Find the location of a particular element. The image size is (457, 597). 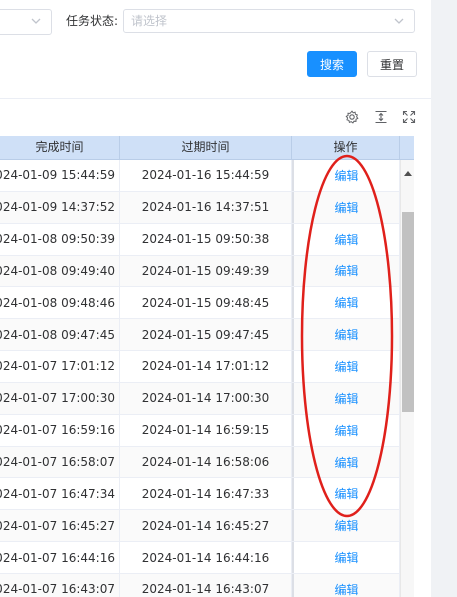

cell-completed-time: 2024-01-07 17:01:12 is located at coordinates (60, 366).